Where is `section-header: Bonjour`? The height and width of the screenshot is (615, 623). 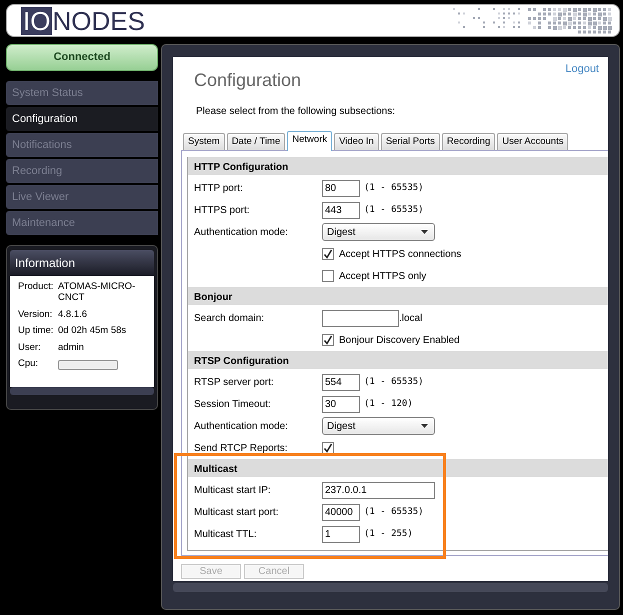
section-header: Bonjour is located at coordinates (398, 296).